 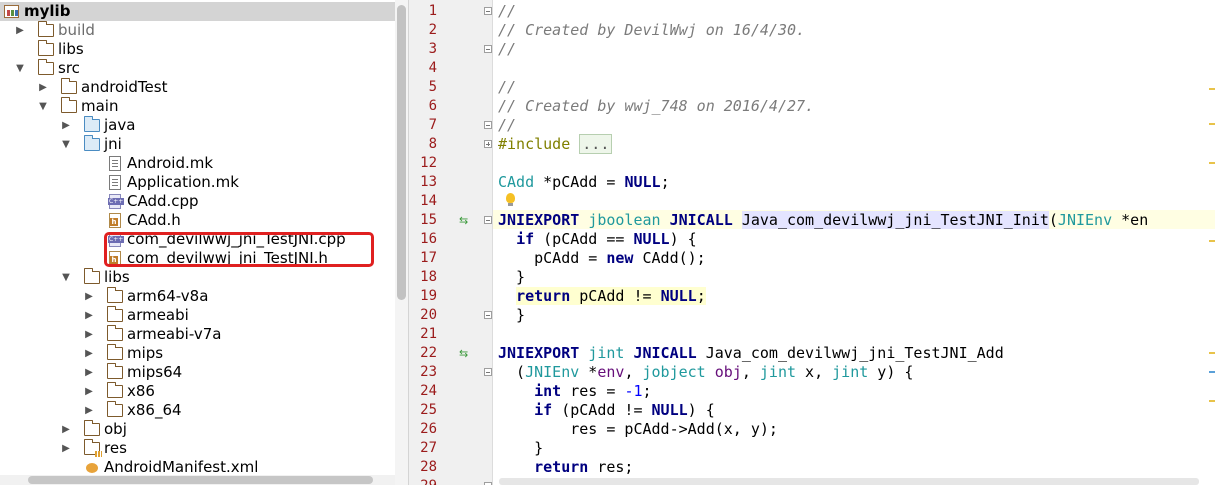 I want to click on tree-item-cadd-cpp: CAdd.cpp, so click(x=197, y=201).